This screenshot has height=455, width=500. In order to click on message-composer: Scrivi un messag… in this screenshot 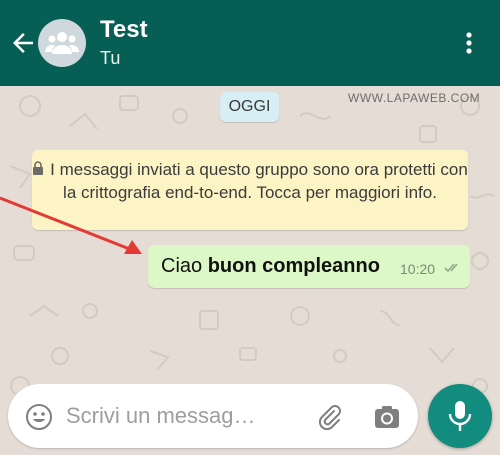, I will do `click(213, 416)`.